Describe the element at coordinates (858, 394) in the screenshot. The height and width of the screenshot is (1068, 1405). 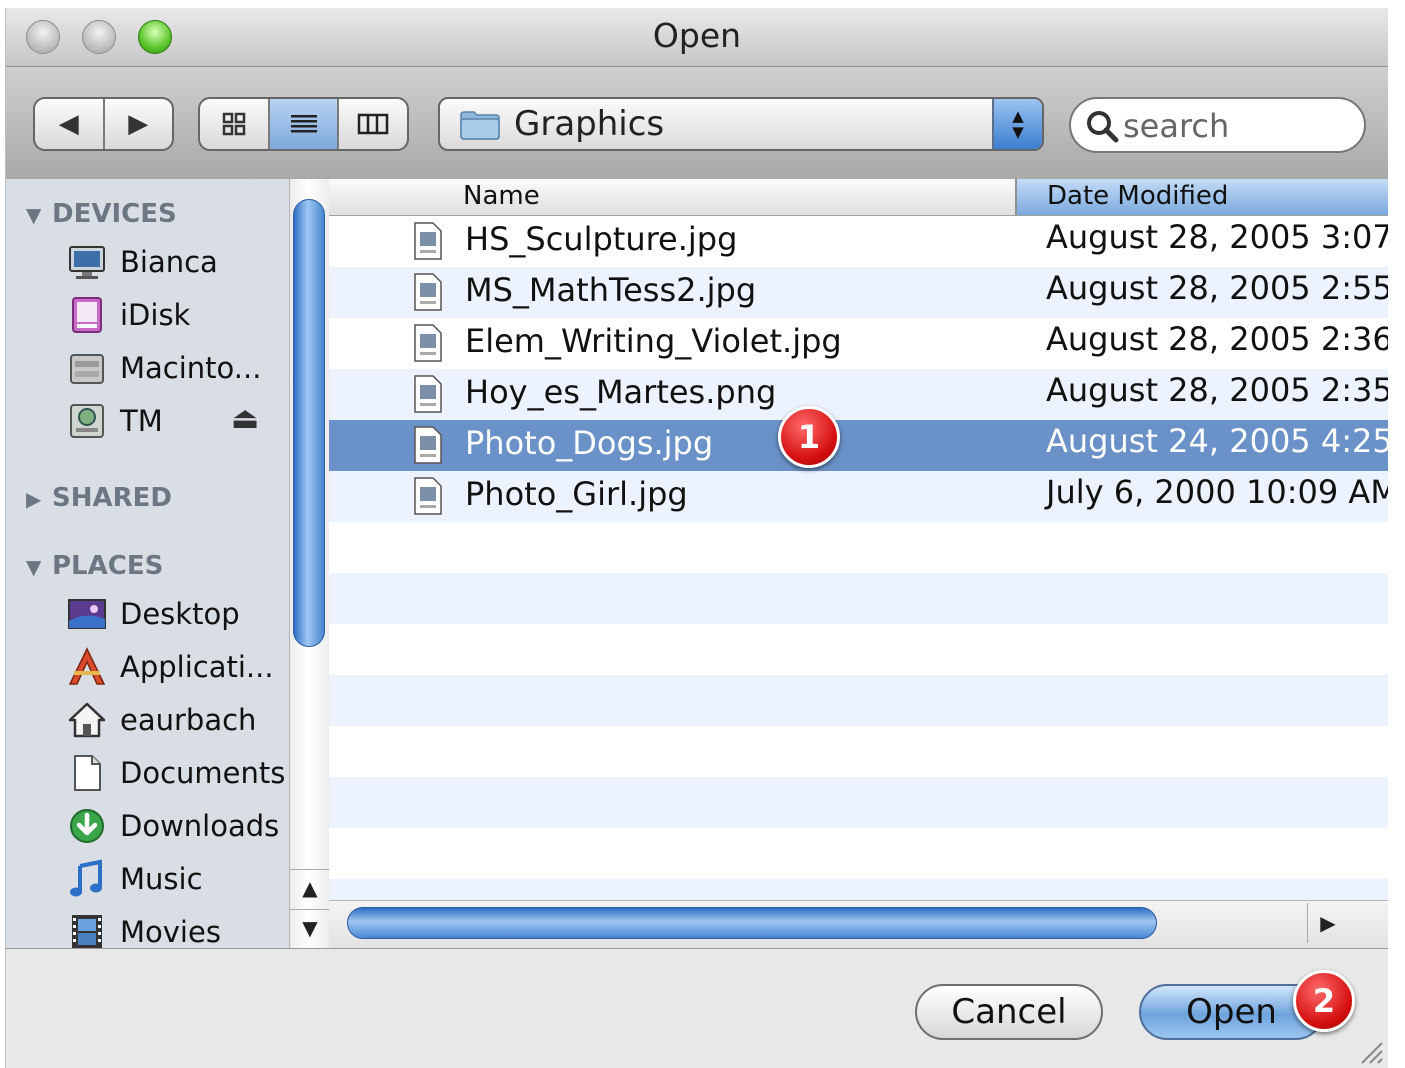
I see `file-row: Hoy_es_Martes.png August 28, 2005 2:35` at that location.